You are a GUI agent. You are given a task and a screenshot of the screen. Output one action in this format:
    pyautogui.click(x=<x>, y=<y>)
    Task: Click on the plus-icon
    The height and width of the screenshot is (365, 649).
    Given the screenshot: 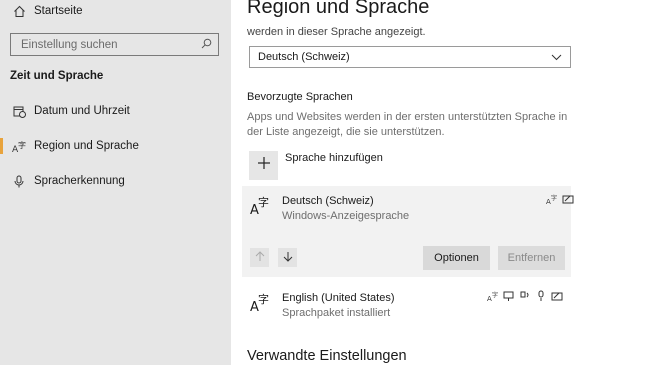 What is the action you would take?
    pyautogui.click(x=264, y=165)
    